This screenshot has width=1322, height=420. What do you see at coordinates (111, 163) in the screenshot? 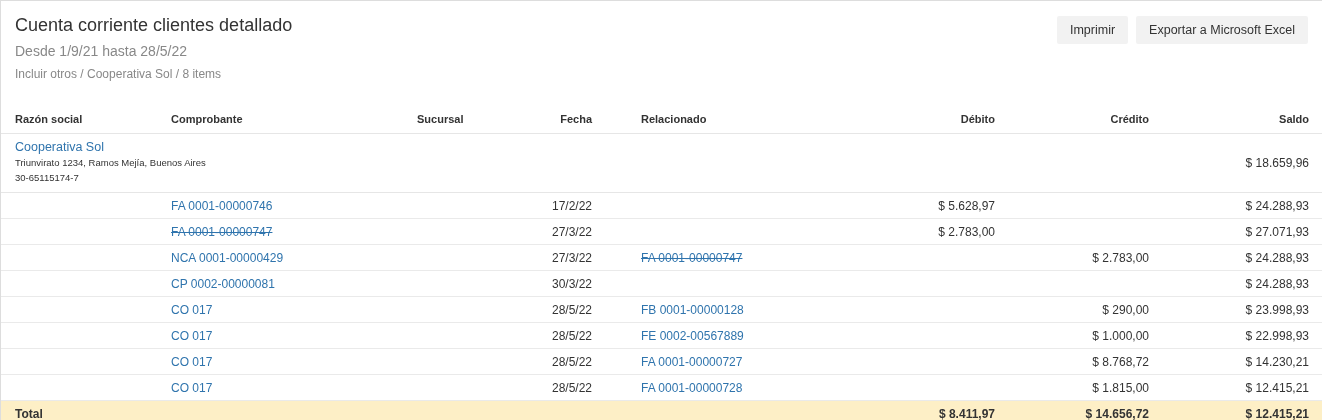
I see `client-address: Triunvirato 1234, Ramos Mejía, Buenos Aires` at bounding box center [111, 163].